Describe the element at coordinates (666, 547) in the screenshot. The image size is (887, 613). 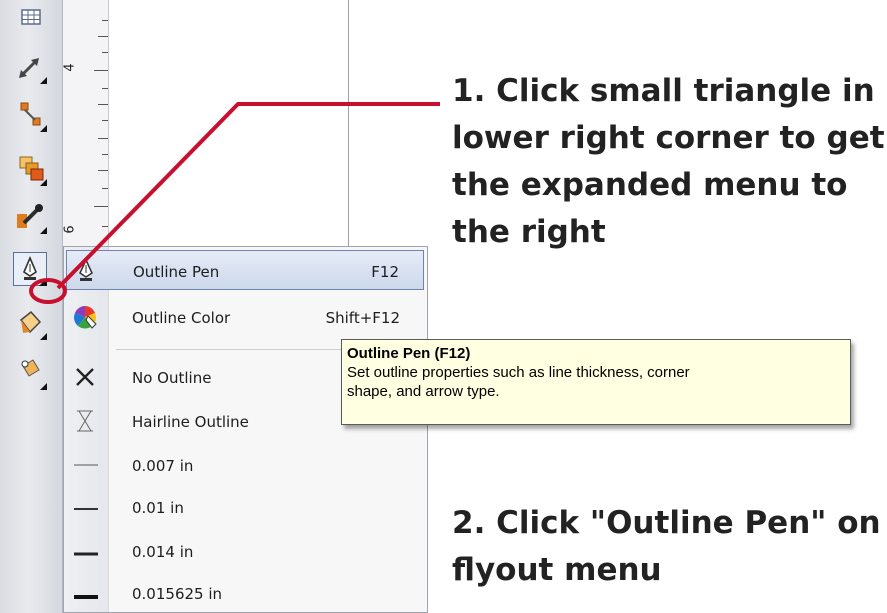
I see `annotation-step-2: 2. Click "Outline Pen" on flyout menu` at that location.